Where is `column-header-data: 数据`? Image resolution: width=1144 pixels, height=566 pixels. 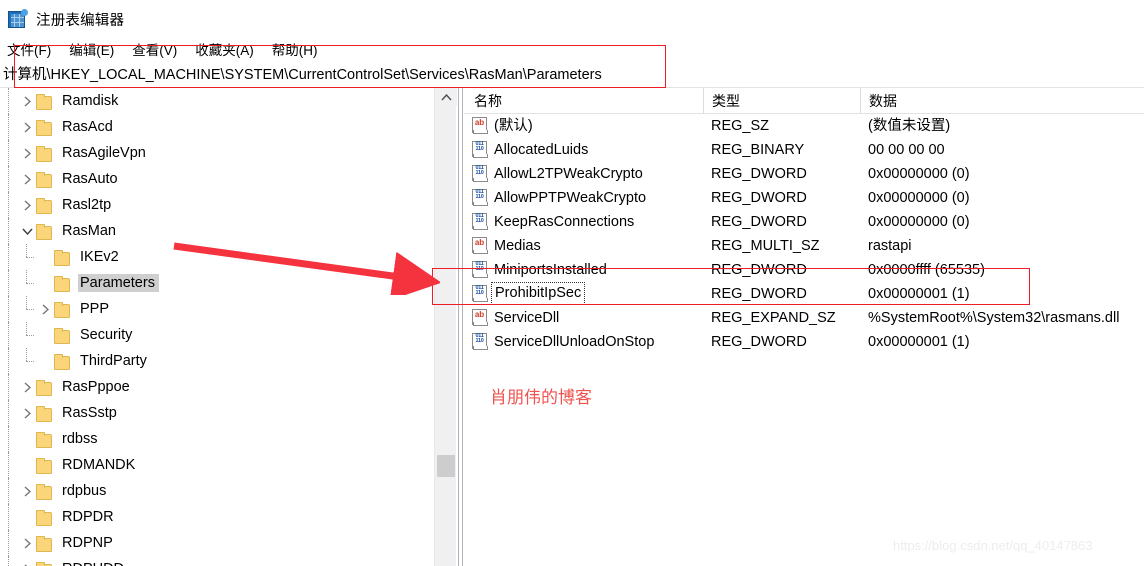 column-header-data: 数据 is located at coordinates (1002, 101).